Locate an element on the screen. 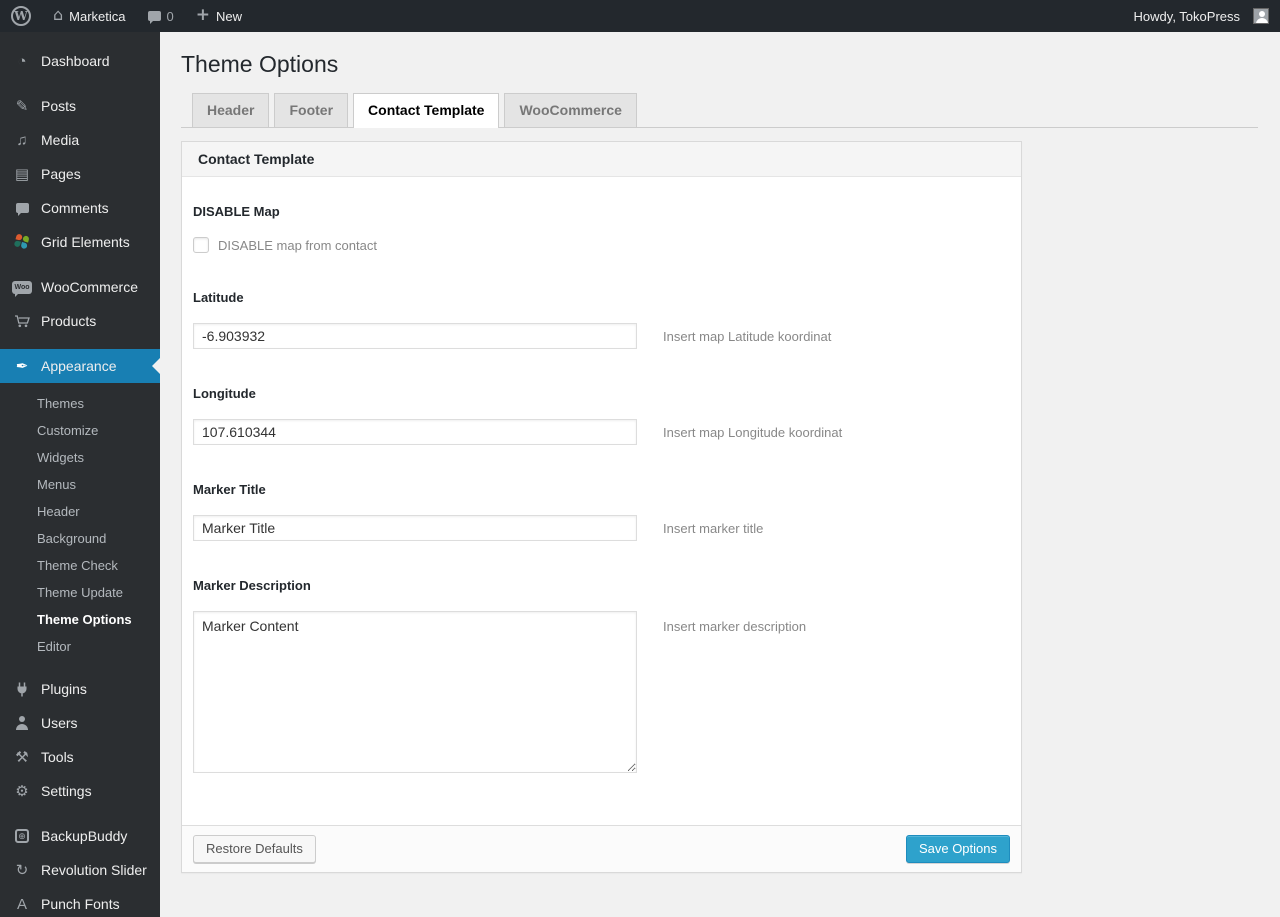  grid-elements-icon is located at coordinates (22, 241).